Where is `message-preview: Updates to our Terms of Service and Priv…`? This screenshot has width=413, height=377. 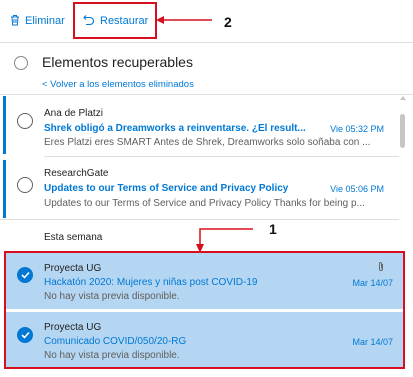 message-preview: Updates to our Terms of Service and Priv… is located at coordinates (204, 203).